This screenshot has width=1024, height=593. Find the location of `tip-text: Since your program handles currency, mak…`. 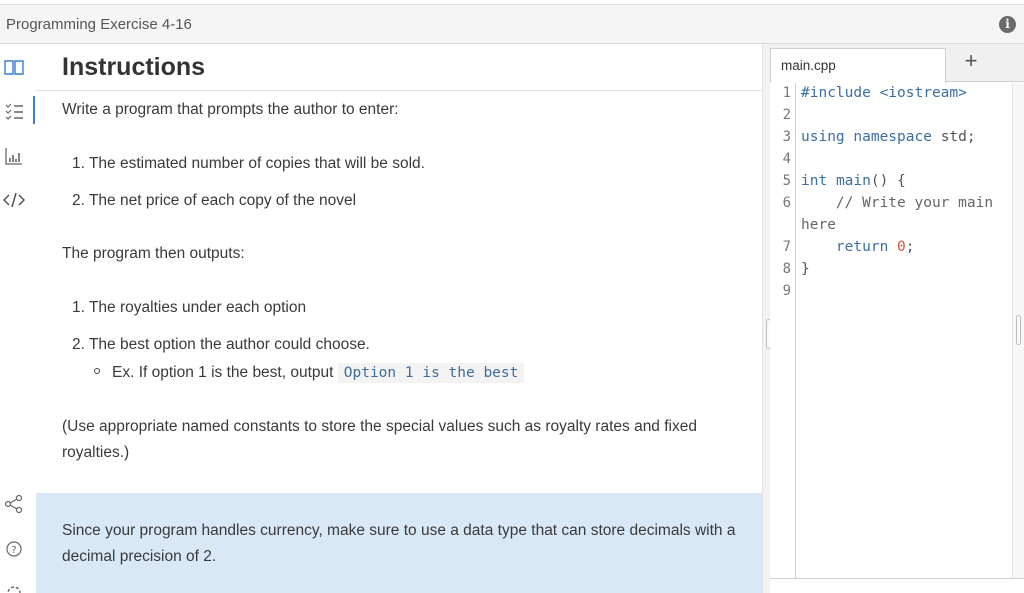

tip-text: Since your program handles currency, mak… is located at coordinates (399, 543).